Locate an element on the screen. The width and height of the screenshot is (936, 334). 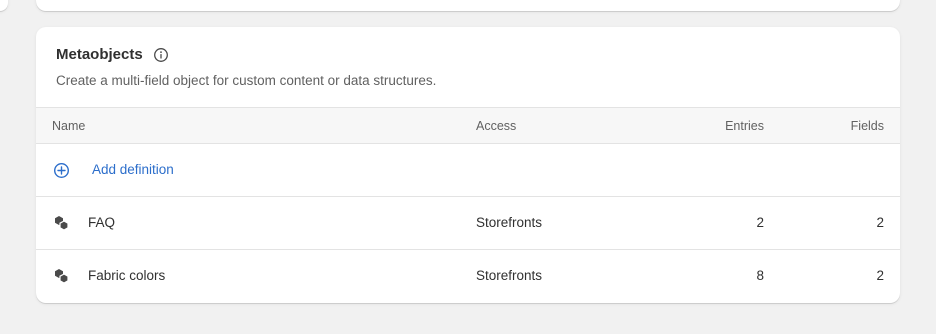
title-row: Metaobjects is located at coordinates (112, 54).